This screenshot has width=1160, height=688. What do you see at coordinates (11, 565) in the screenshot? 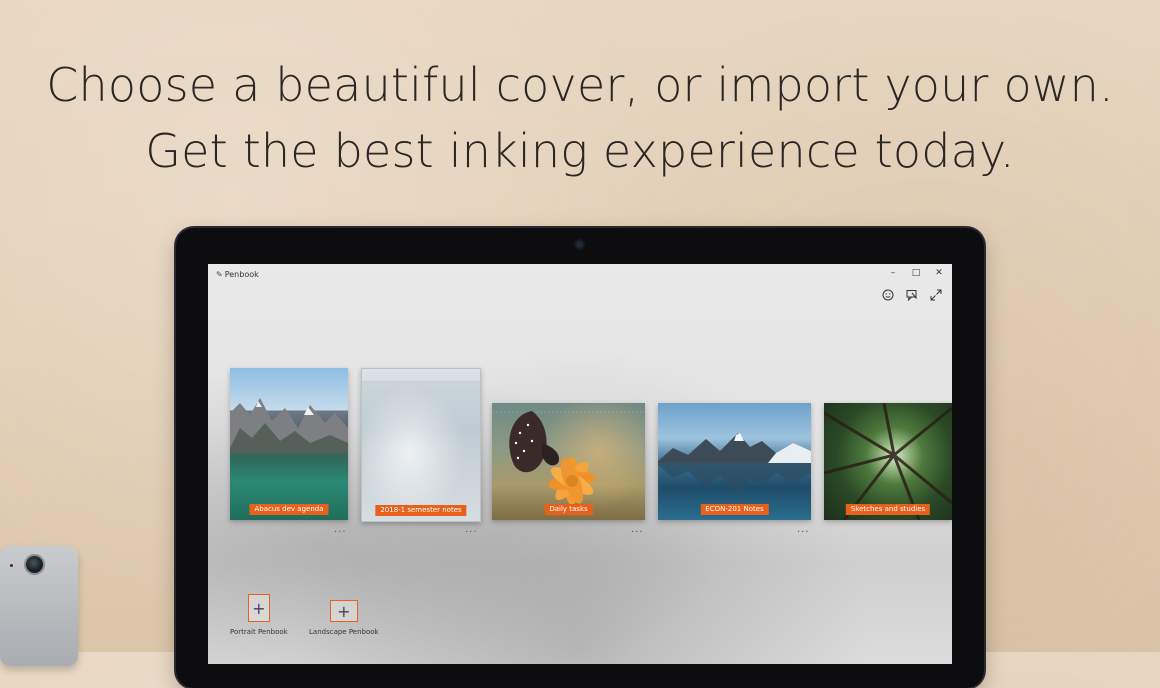
I see `pen-led-dot` at bounding box center [11, 565].